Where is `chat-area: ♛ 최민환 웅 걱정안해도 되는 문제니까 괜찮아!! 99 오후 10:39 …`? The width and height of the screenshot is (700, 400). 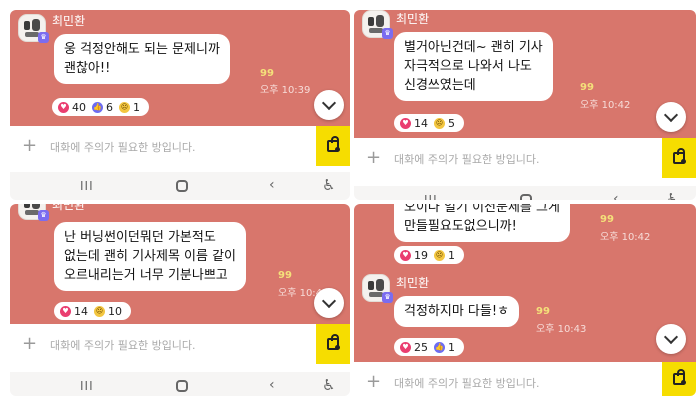 chat-area: ♛ 최민환 웅 걱정안해도 되는 문제니까 괜찮아!! 99 오후 10:39 … is located at coordinates (180, 68).